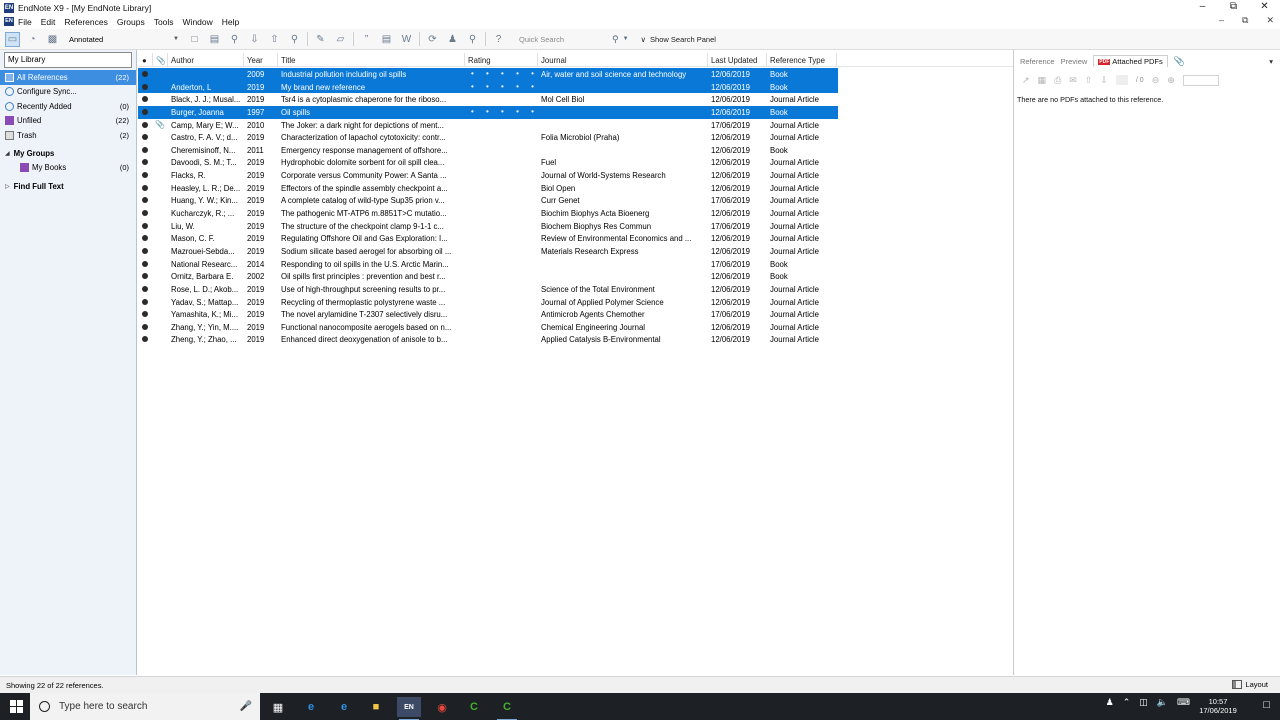 The height and width of the screenshot is (720, 1280). Describe the element at coordinates (182, 60) in the screenshot. I see `column-author: Author` at that location.